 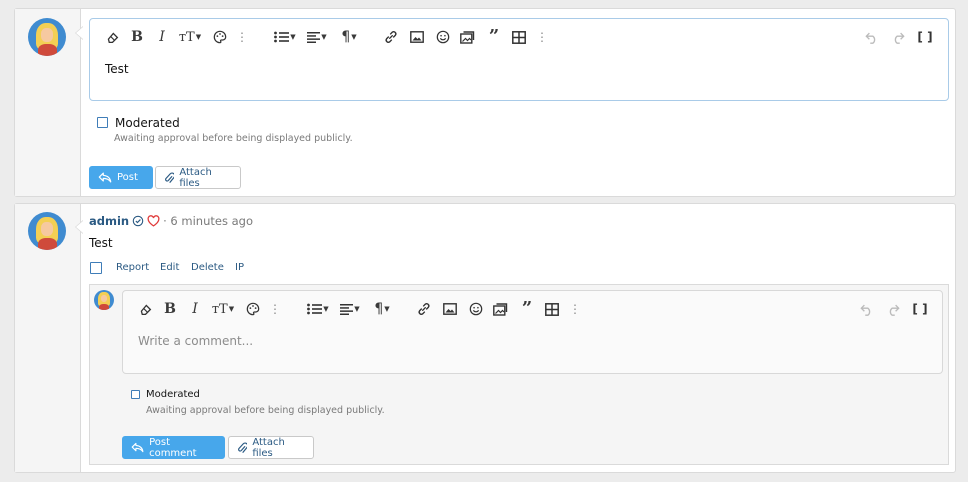 I want to click on post-comment-label: Post comment, so click(x=173, y=447).